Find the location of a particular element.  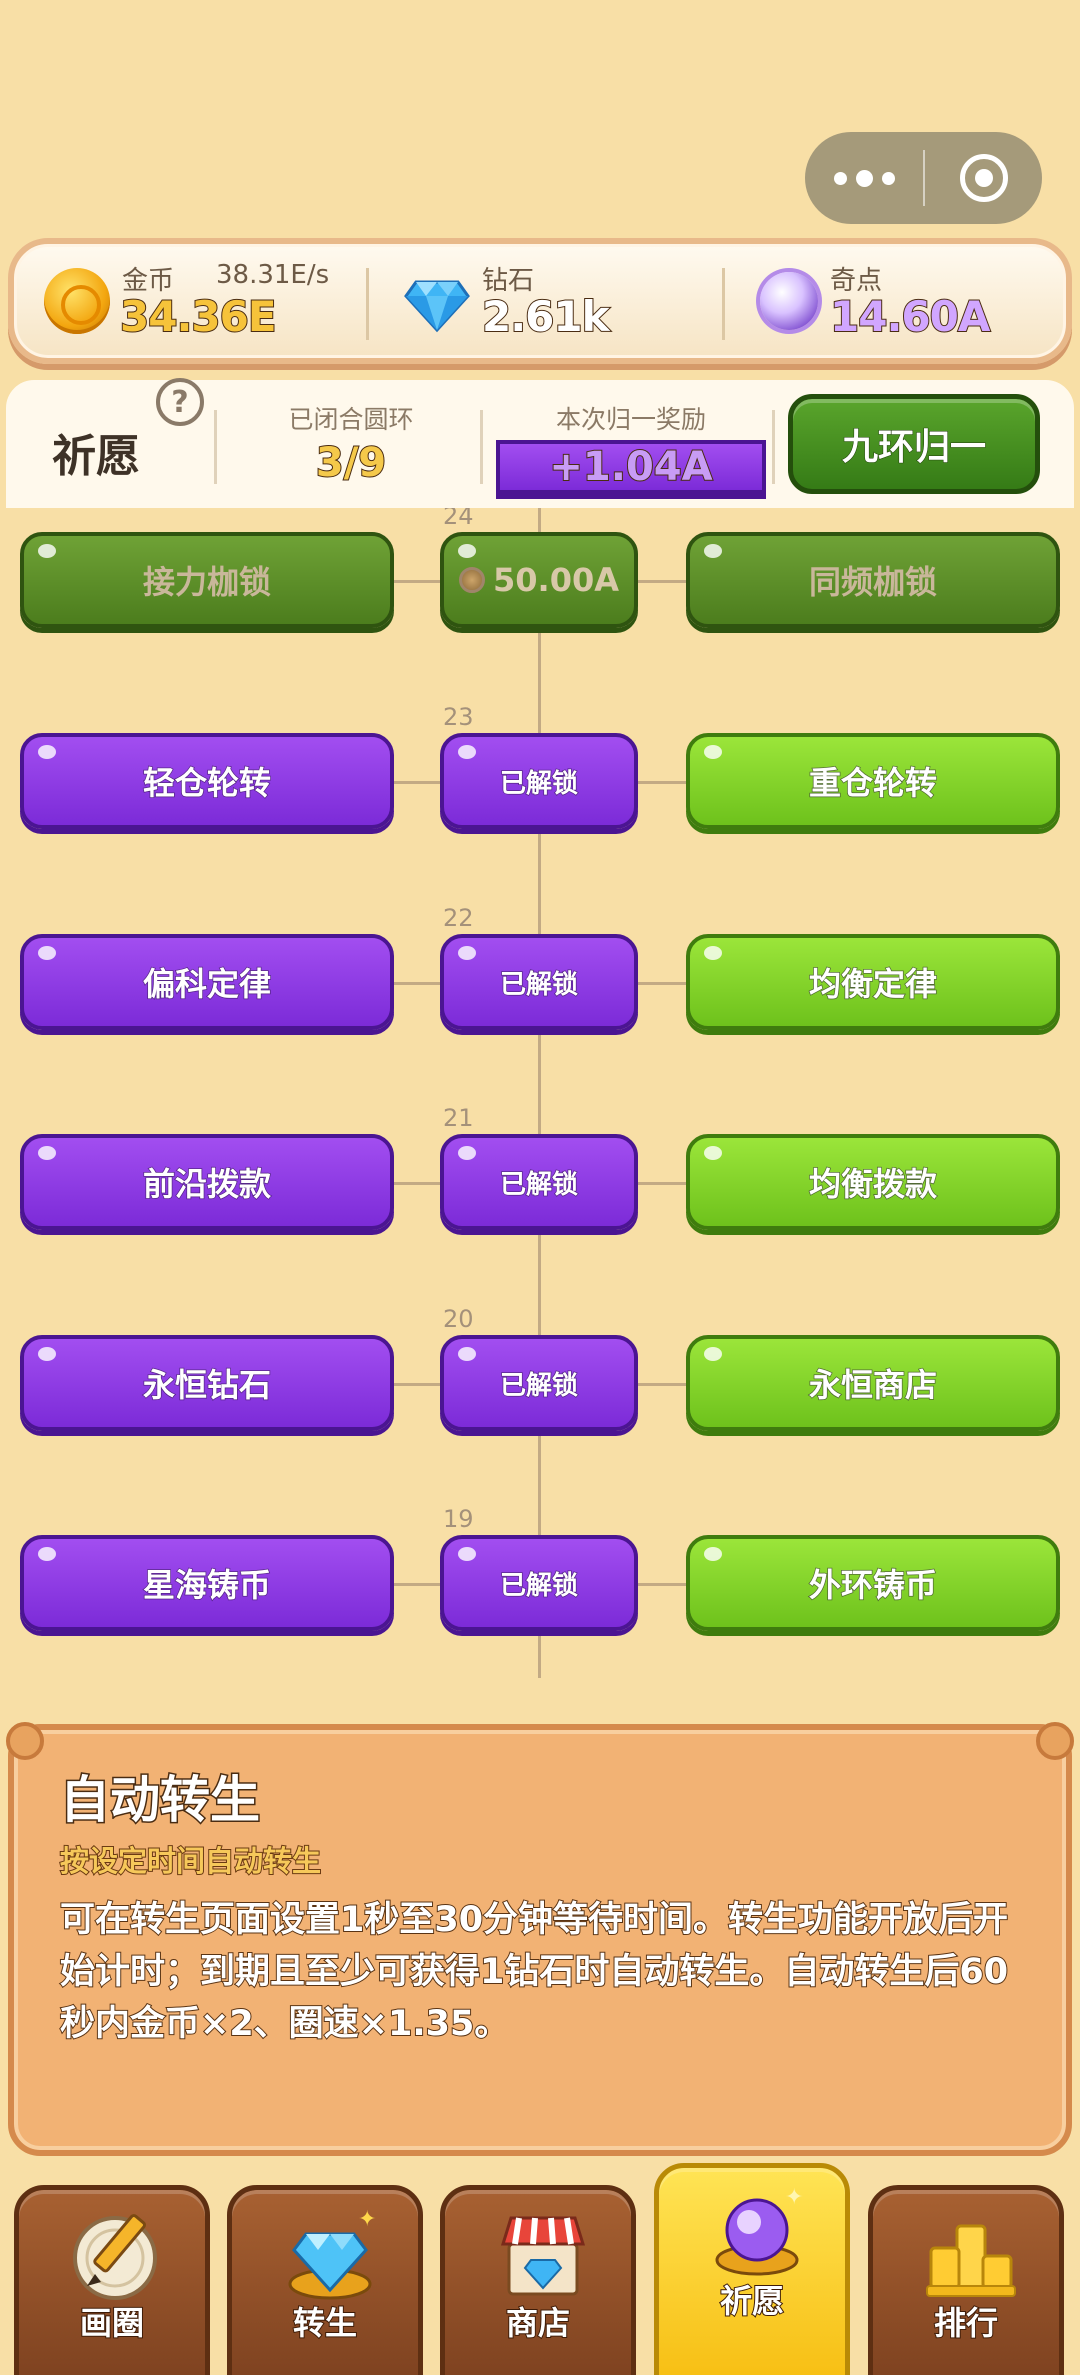

closed-rings-label: 已闭合圆环 is located at coordinates (351, 419).